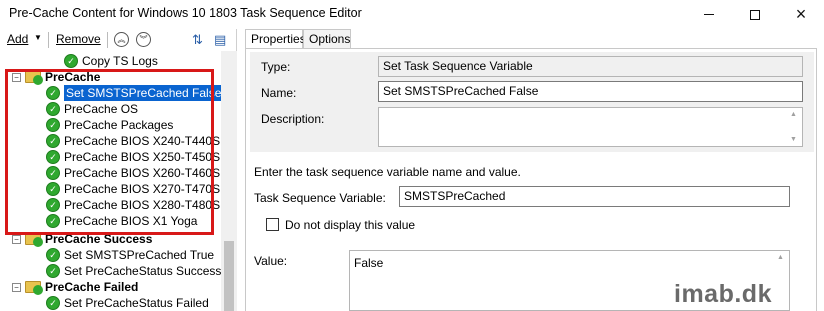  Describe the element at coordinates (101, 109) in the screenshot. I see `tree-step-label: PreCache OS` at that location.